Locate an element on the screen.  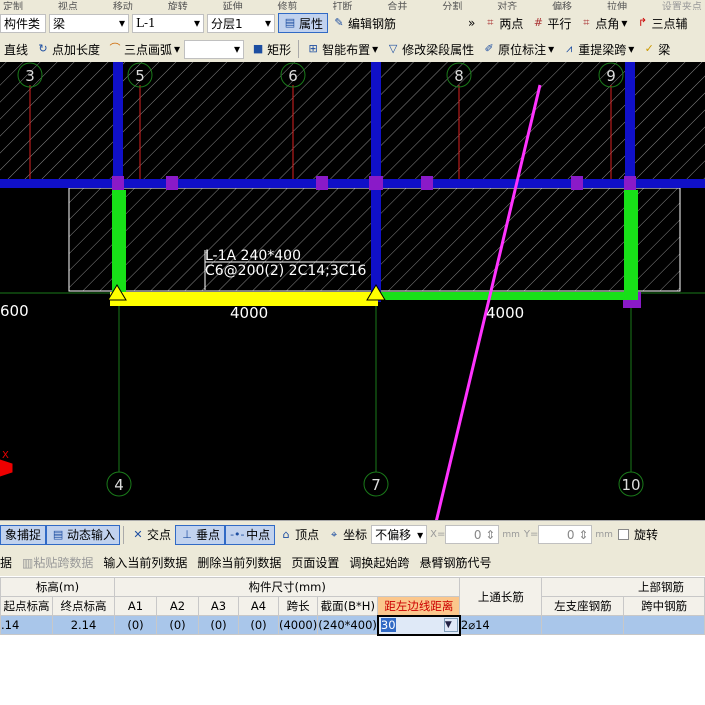
set-grip-button: 设置夹点 is located at coordinates (682, 5).